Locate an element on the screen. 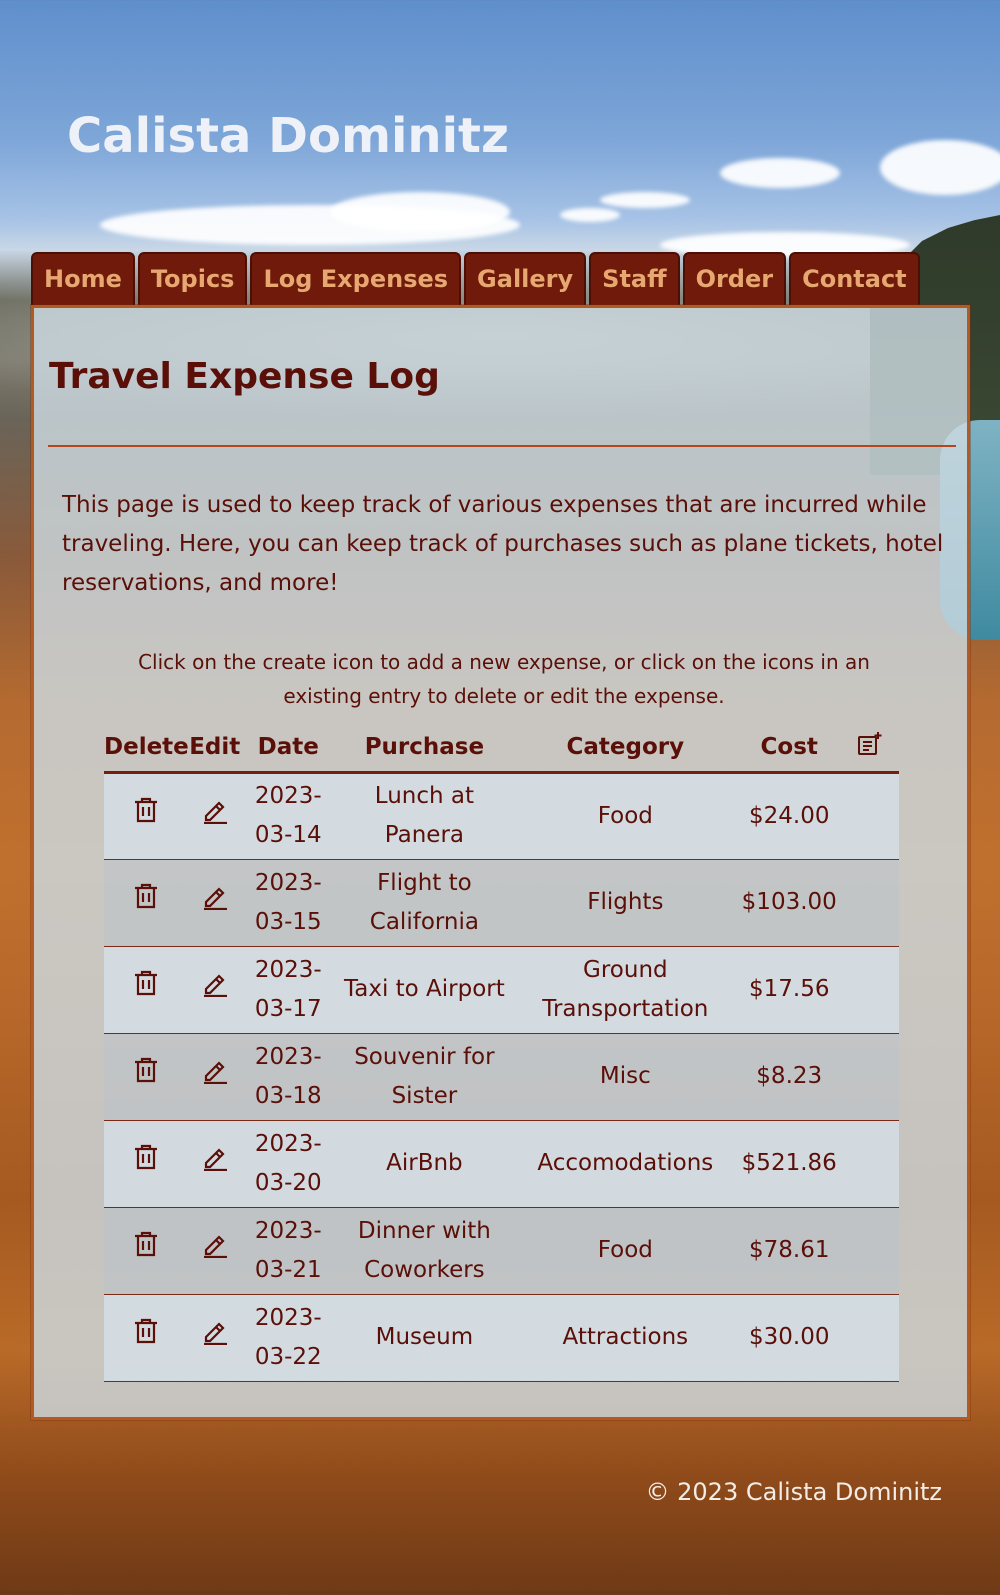  header-create is located at coordinates (869, 748).